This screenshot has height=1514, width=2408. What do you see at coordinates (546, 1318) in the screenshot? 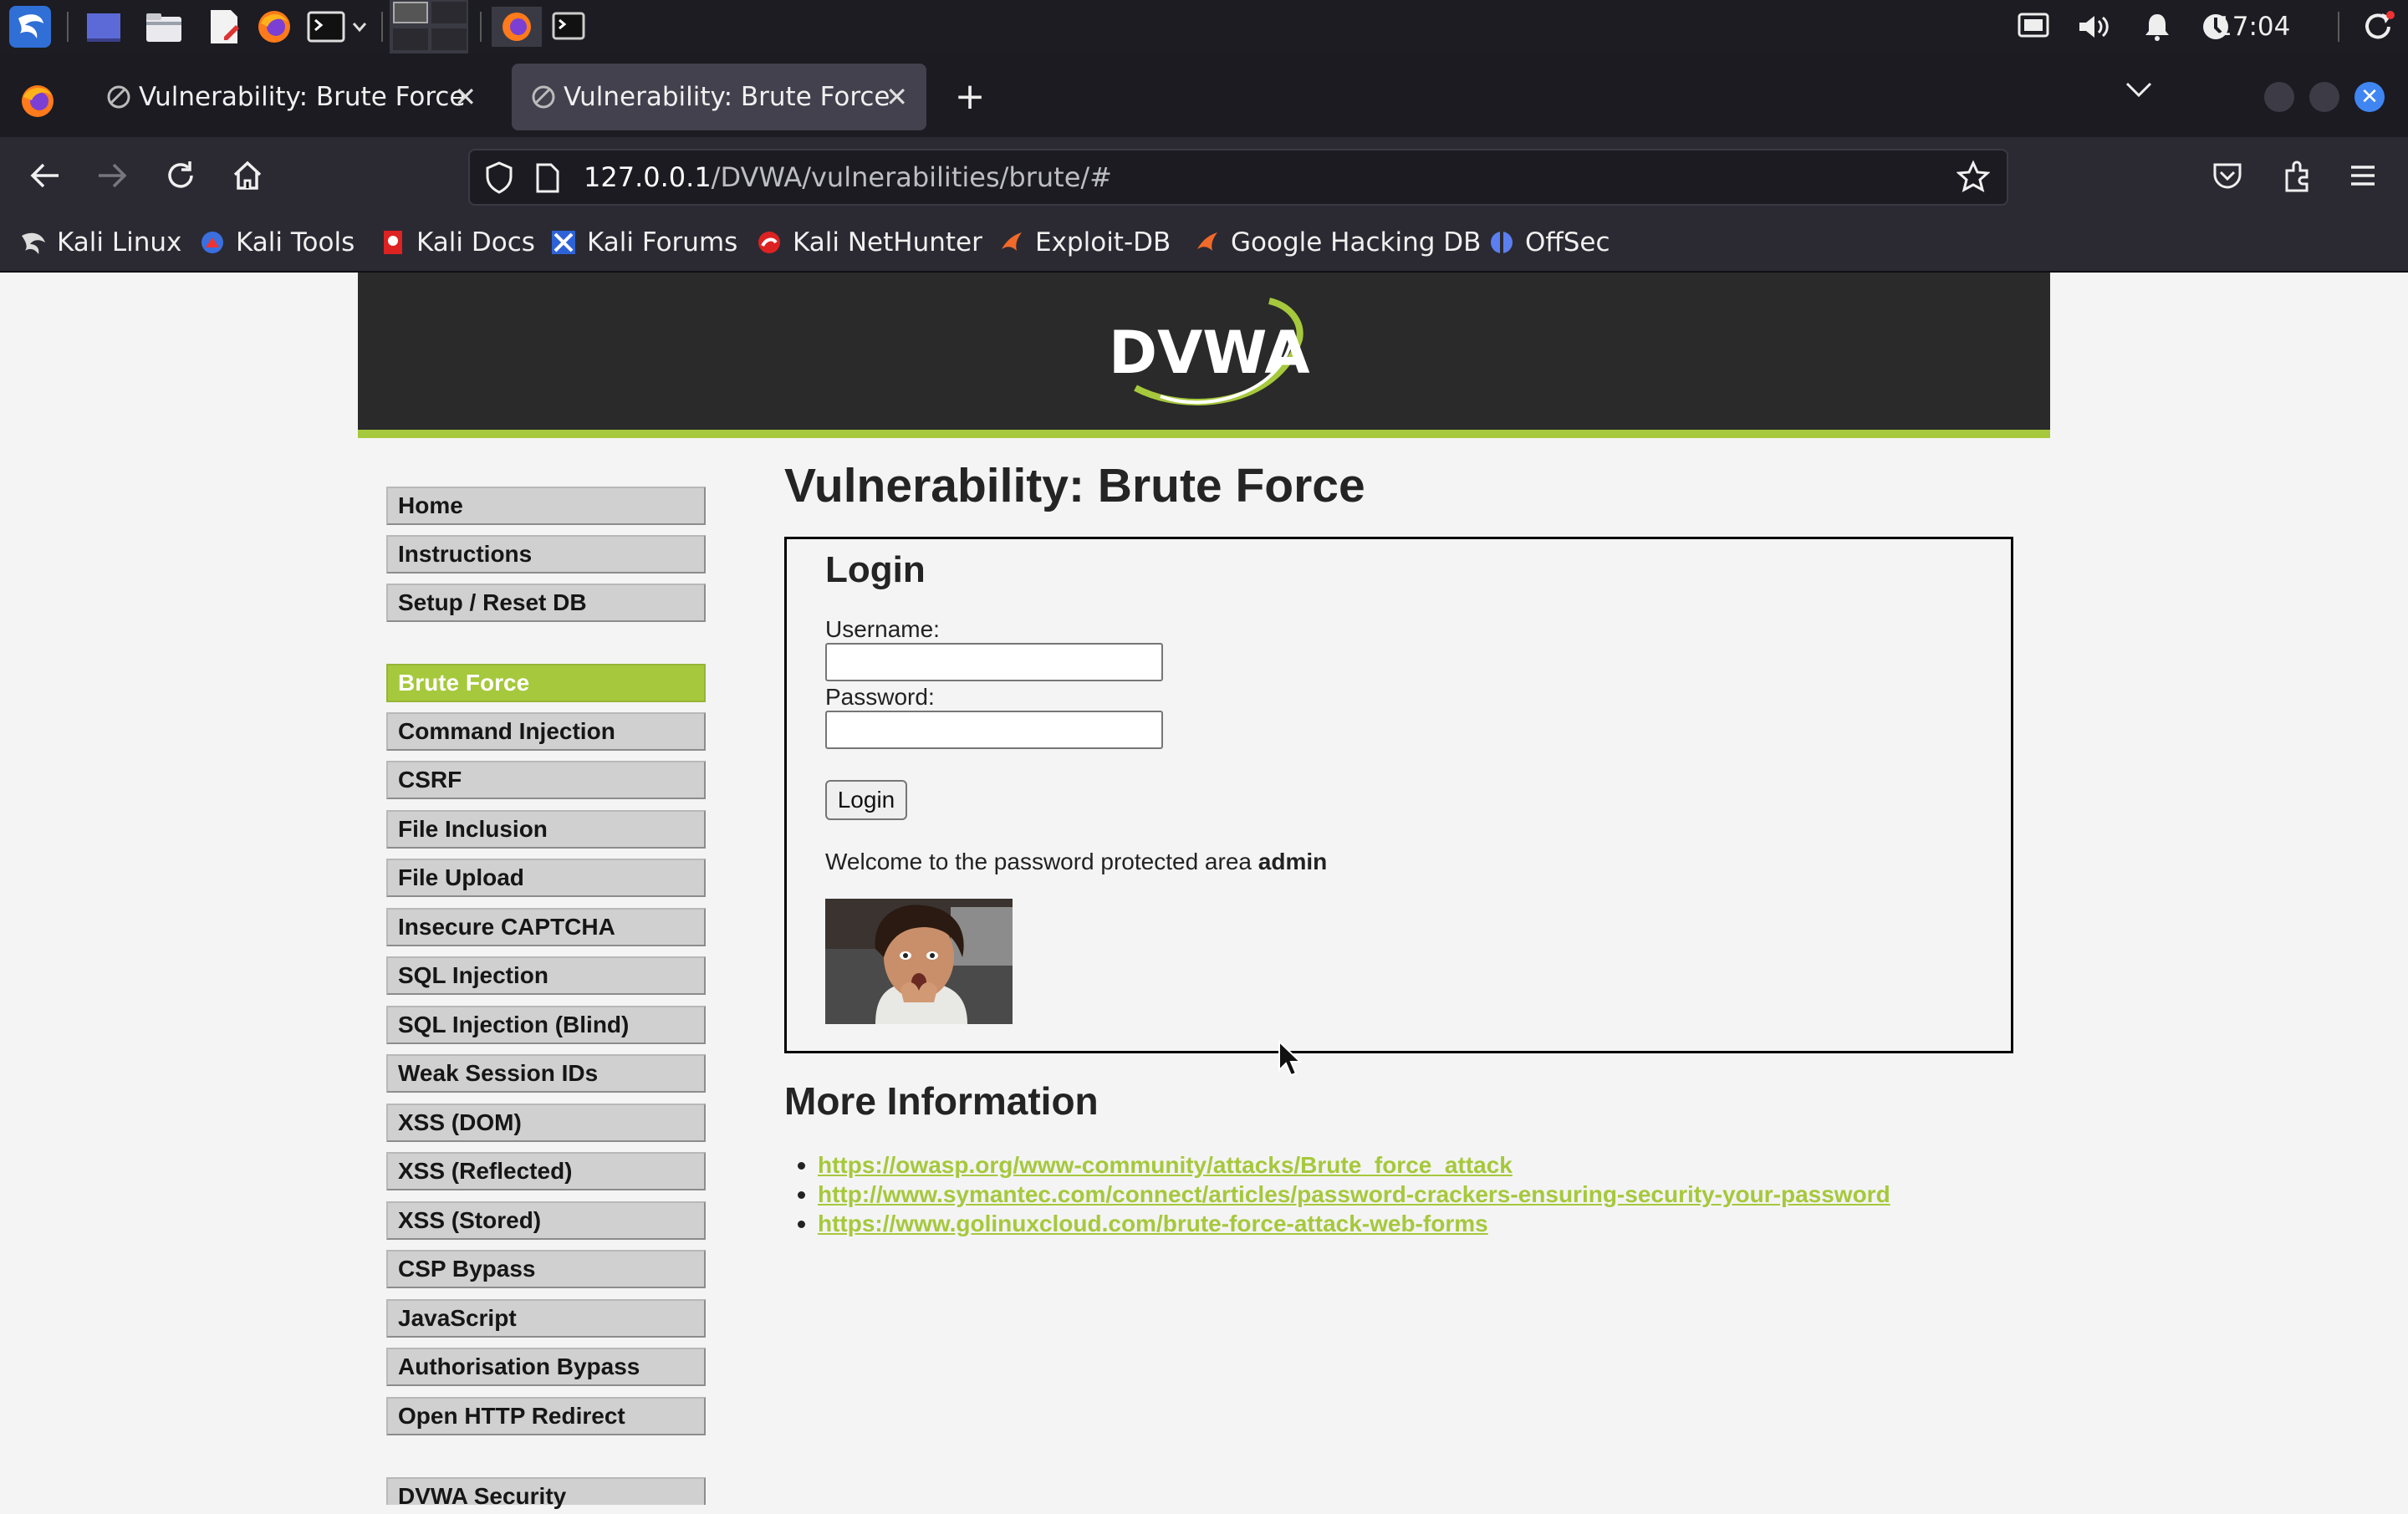
I see `menu-item-javascript: JavaScript` at bounding box center [546, 1318].